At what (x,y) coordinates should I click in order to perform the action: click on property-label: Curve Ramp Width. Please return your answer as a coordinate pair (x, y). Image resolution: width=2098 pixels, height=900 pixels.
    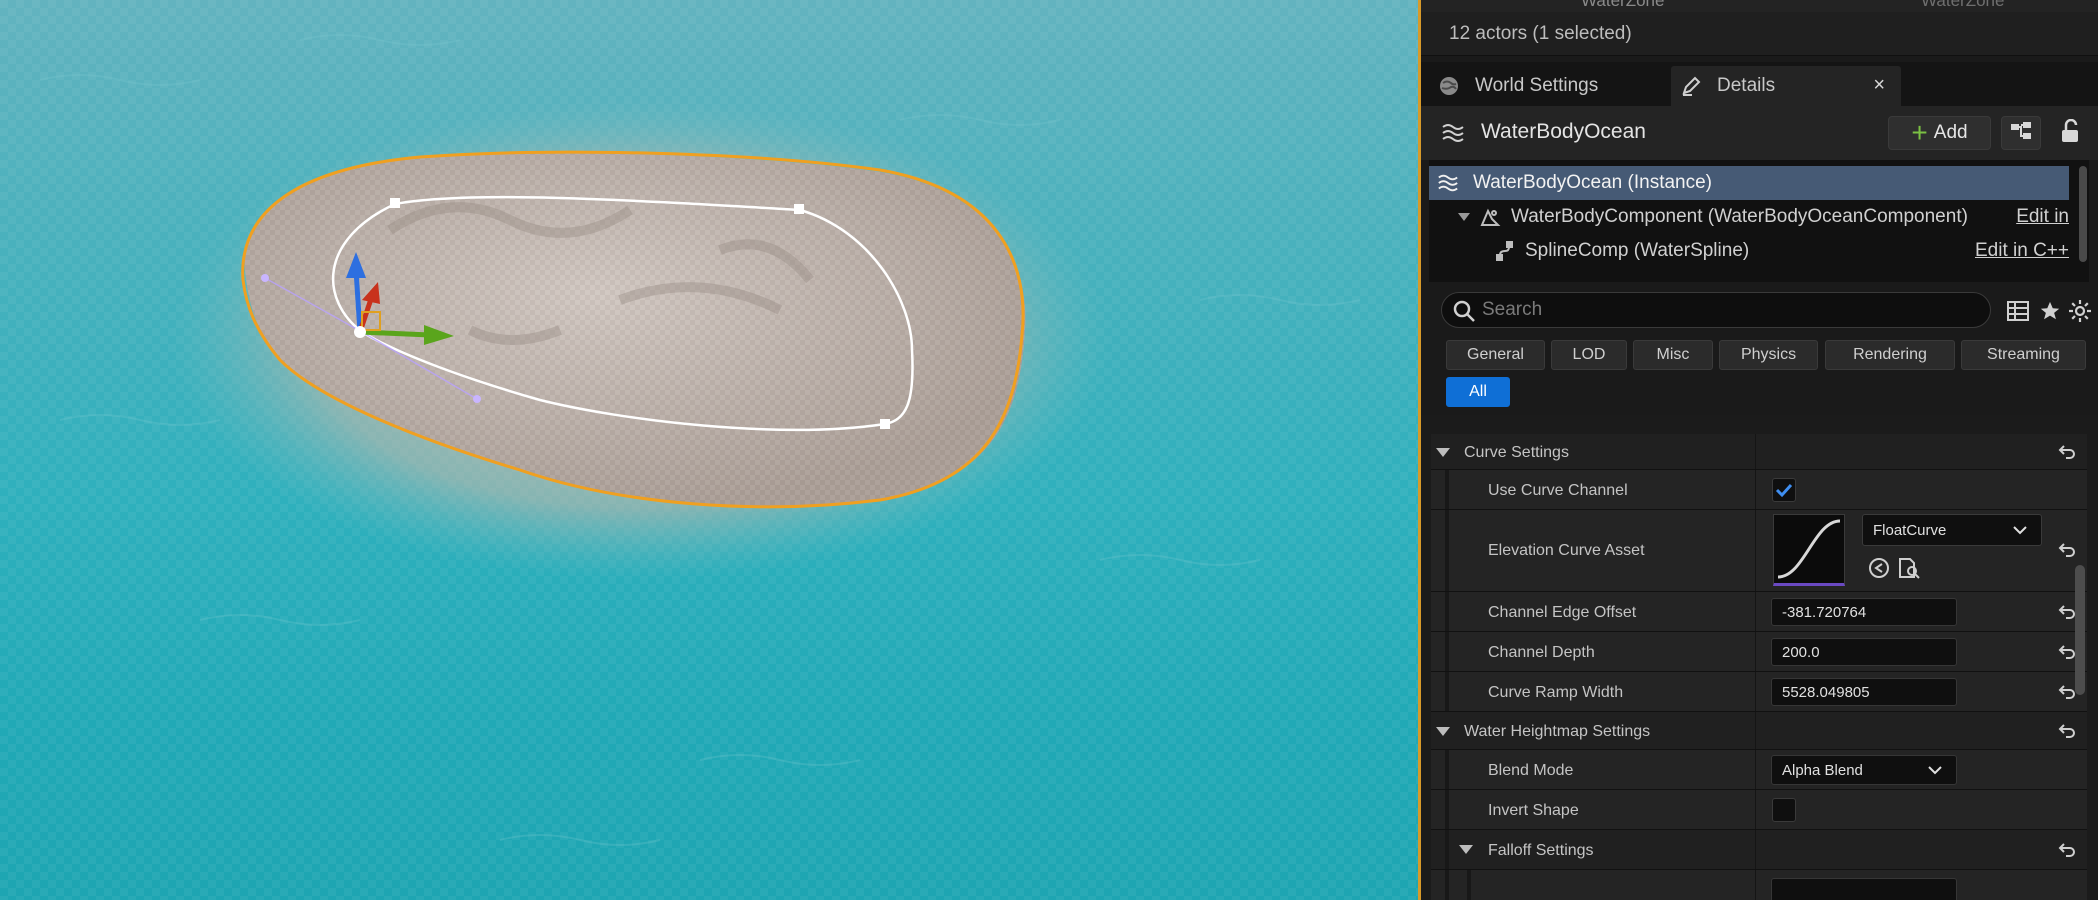
    Looking at the image, I should click on (1556, 692).